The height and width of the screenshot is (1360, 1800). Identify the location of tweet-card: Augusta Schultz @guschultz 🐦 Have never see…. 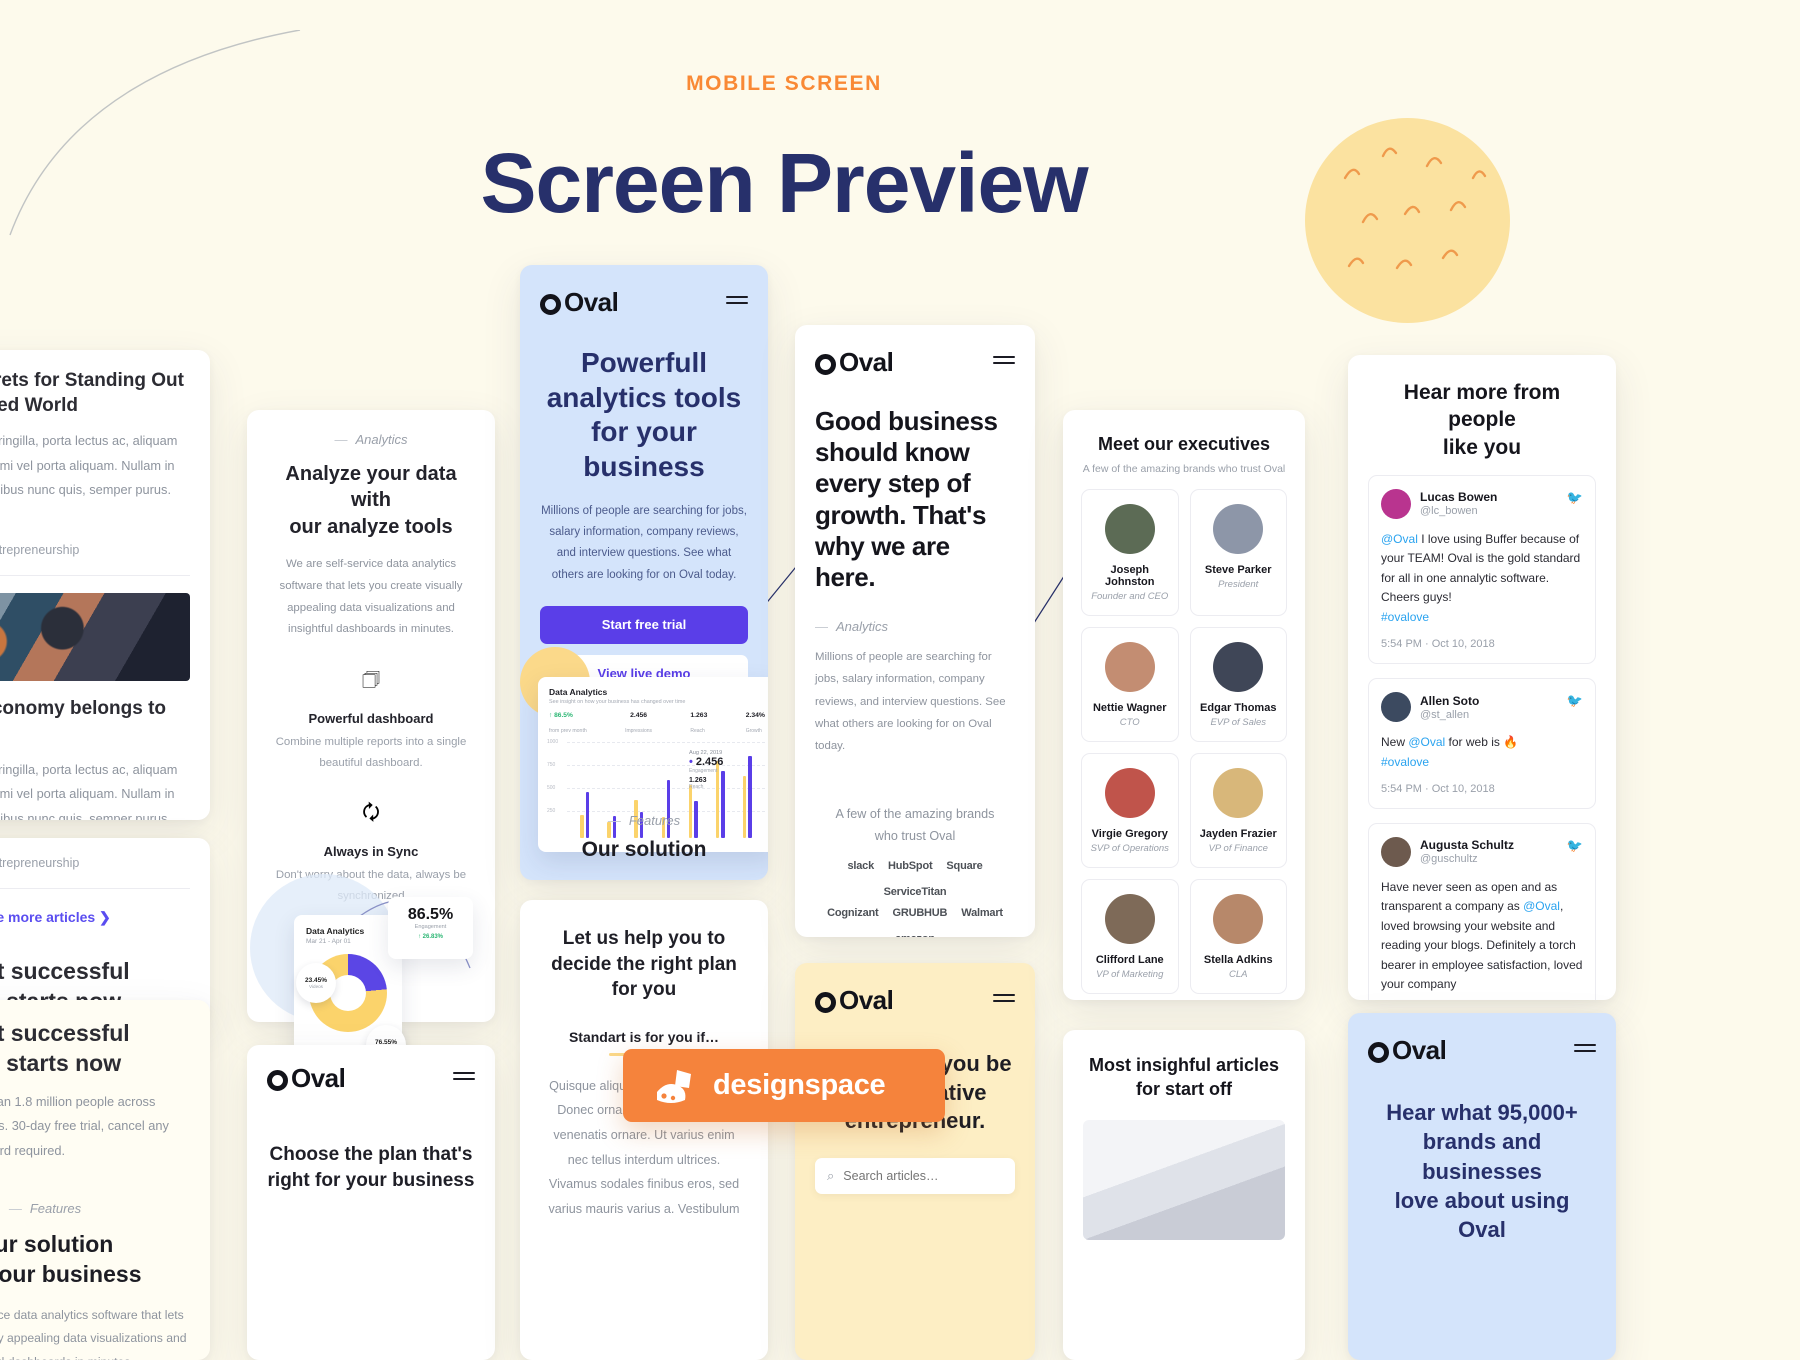
(1482, 911).